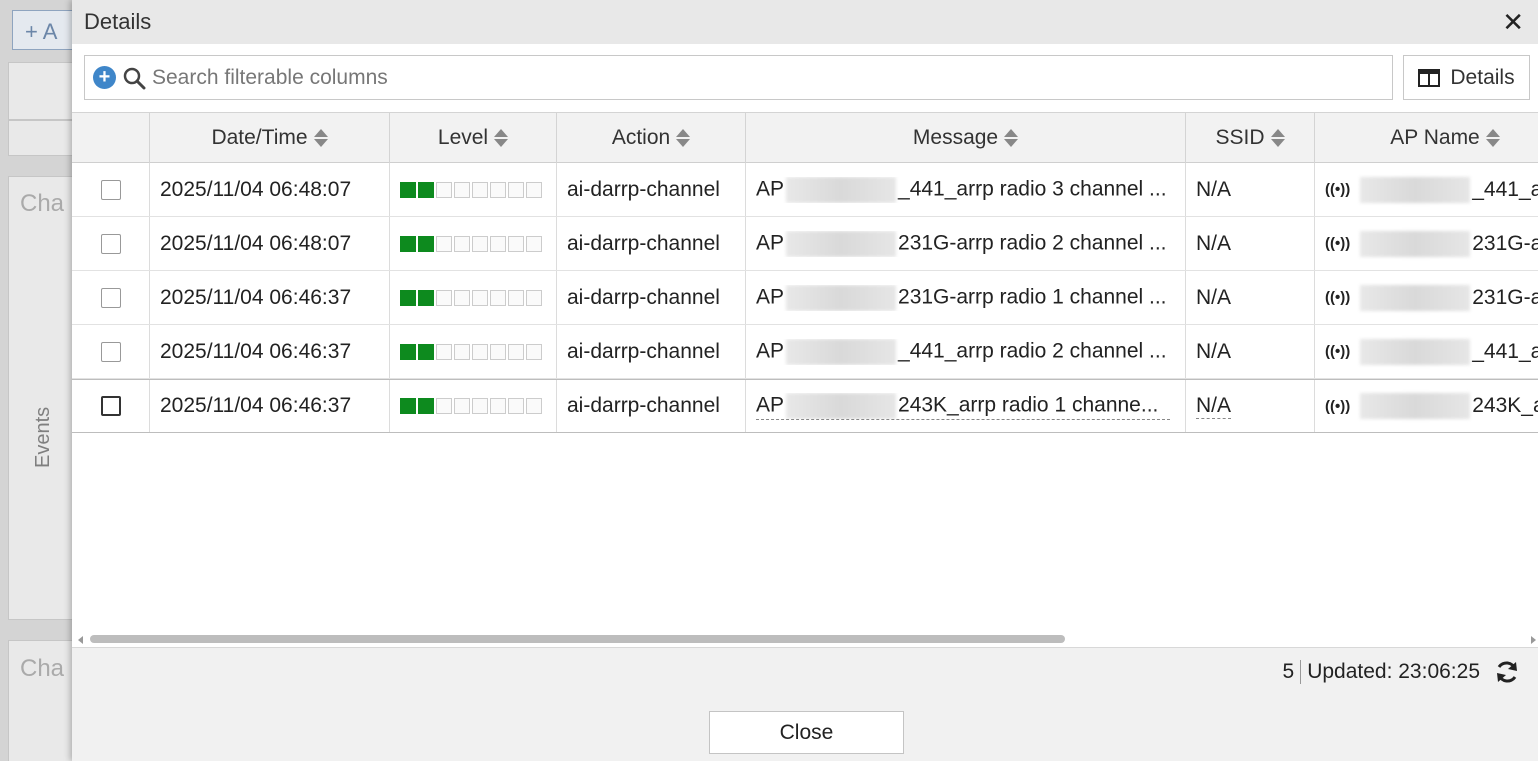 The width and height of the screenshot is (1538, 761). I want to click on scroll-left-icon, so click(80, 640).